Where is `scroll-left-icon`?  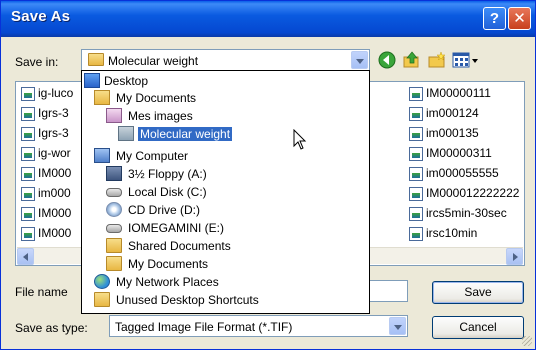
scroll-left-icon is located at coordinates (25, 256).